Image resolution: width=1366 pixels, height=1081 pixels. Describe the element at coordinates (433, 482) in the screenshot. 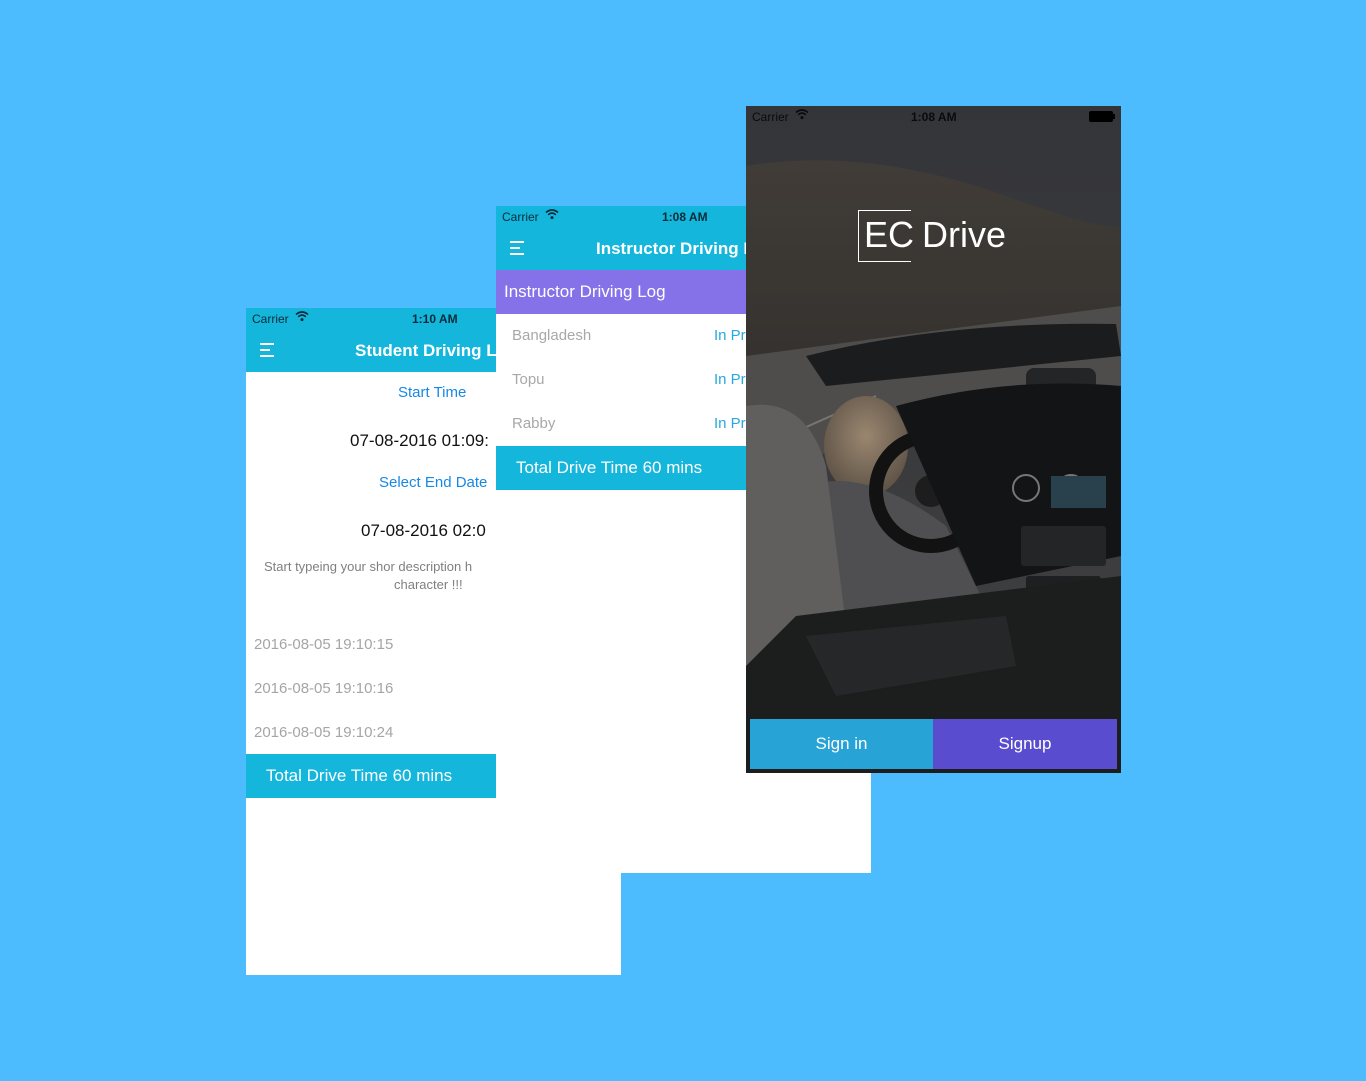

I see `select-end-date-button: Select End Date` at that location.